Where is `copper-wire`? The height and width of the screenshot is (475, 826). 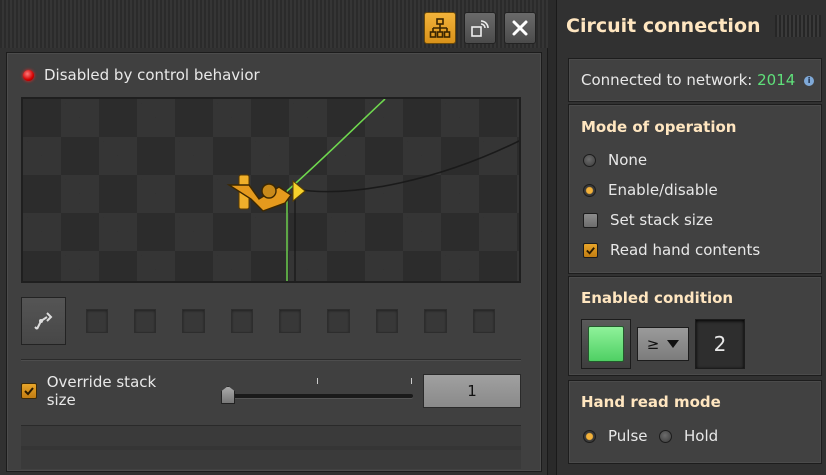 copper-wire is located at coordinates (406, 166).